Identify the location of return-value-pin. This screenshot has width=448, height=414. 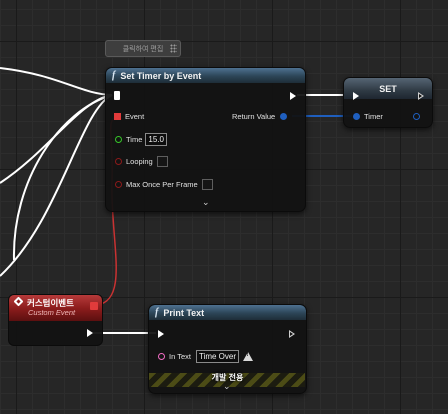
(284, 116).